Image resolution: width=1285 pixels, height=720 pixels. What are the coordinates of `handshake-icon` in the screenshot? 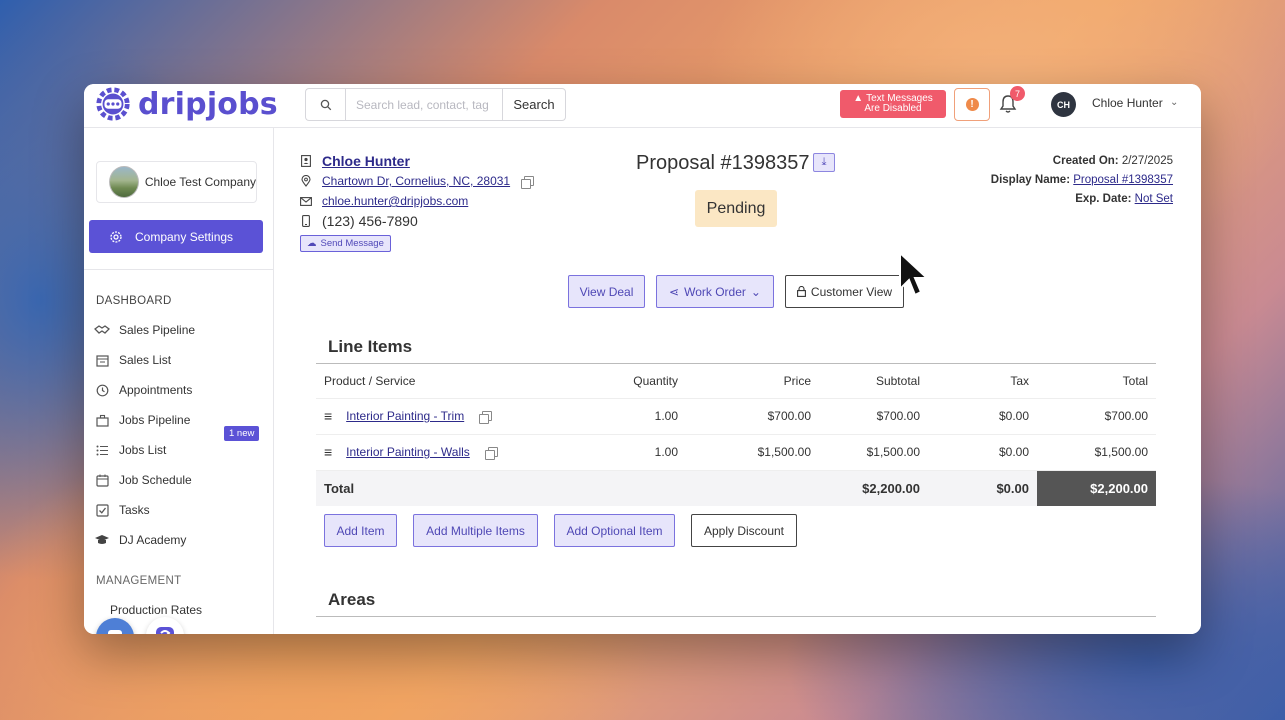 It's located at (102, 330).